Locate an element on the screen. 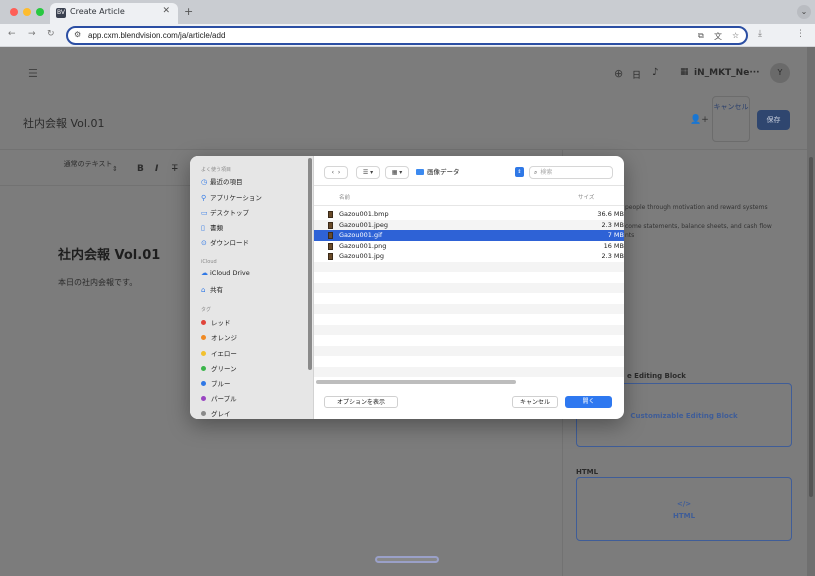 This screenshot has height=576, width=815. tag-label: レッド is located at coordinates (221, 323).